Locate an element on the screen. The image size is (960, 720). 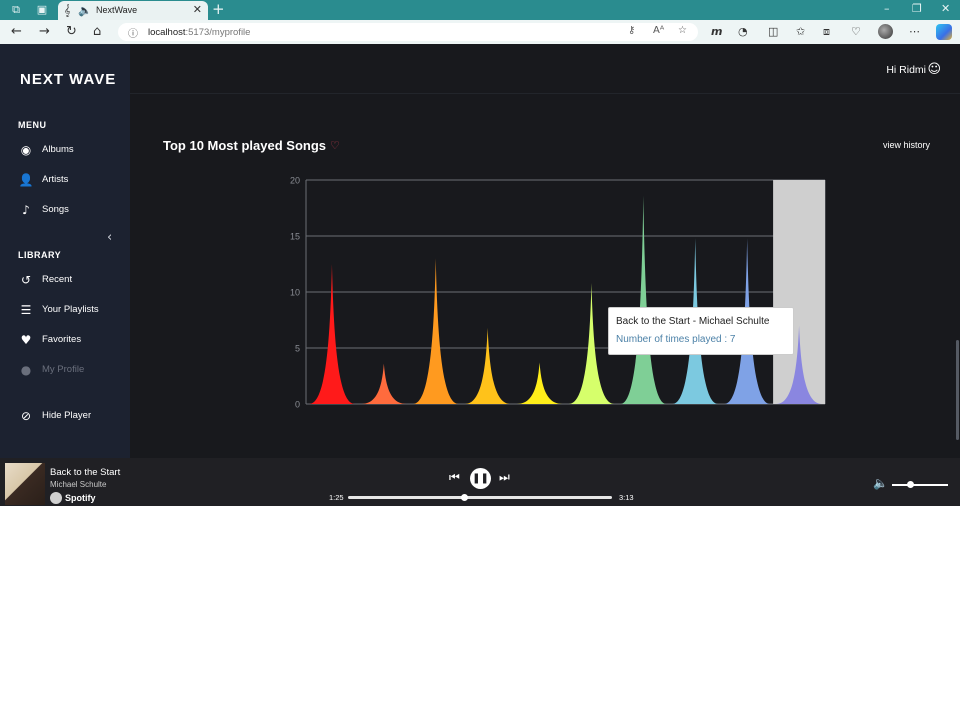
sidebar-item-label: Your Playlists is located at coordinates (70, 309).